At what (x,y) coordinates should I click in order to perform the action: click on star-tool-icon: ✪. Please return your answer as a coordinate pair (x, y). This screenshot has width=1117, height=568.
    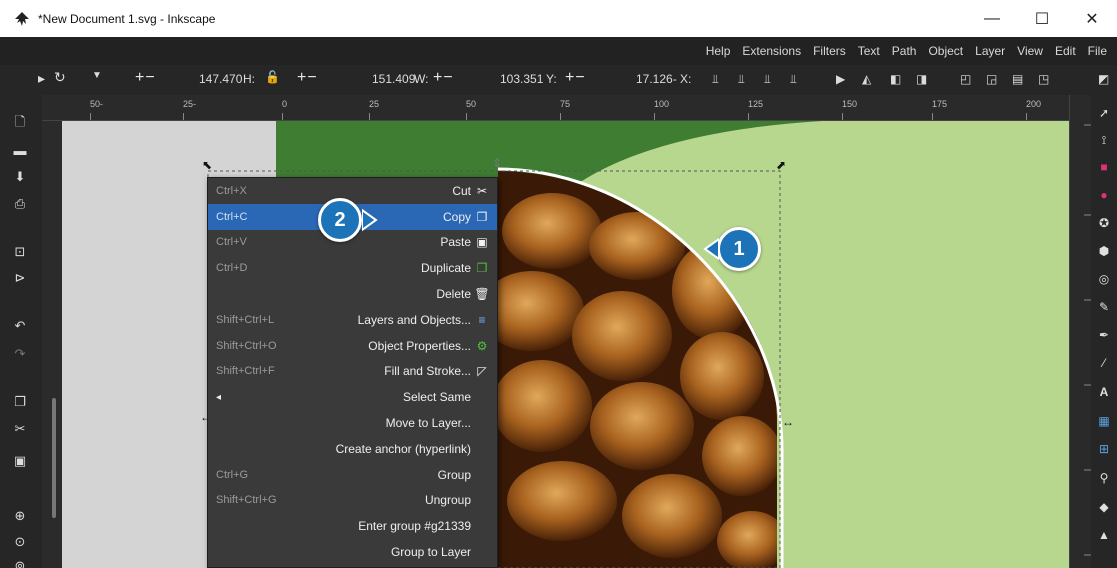
    Looking at the image, I should click on (1104, 223).